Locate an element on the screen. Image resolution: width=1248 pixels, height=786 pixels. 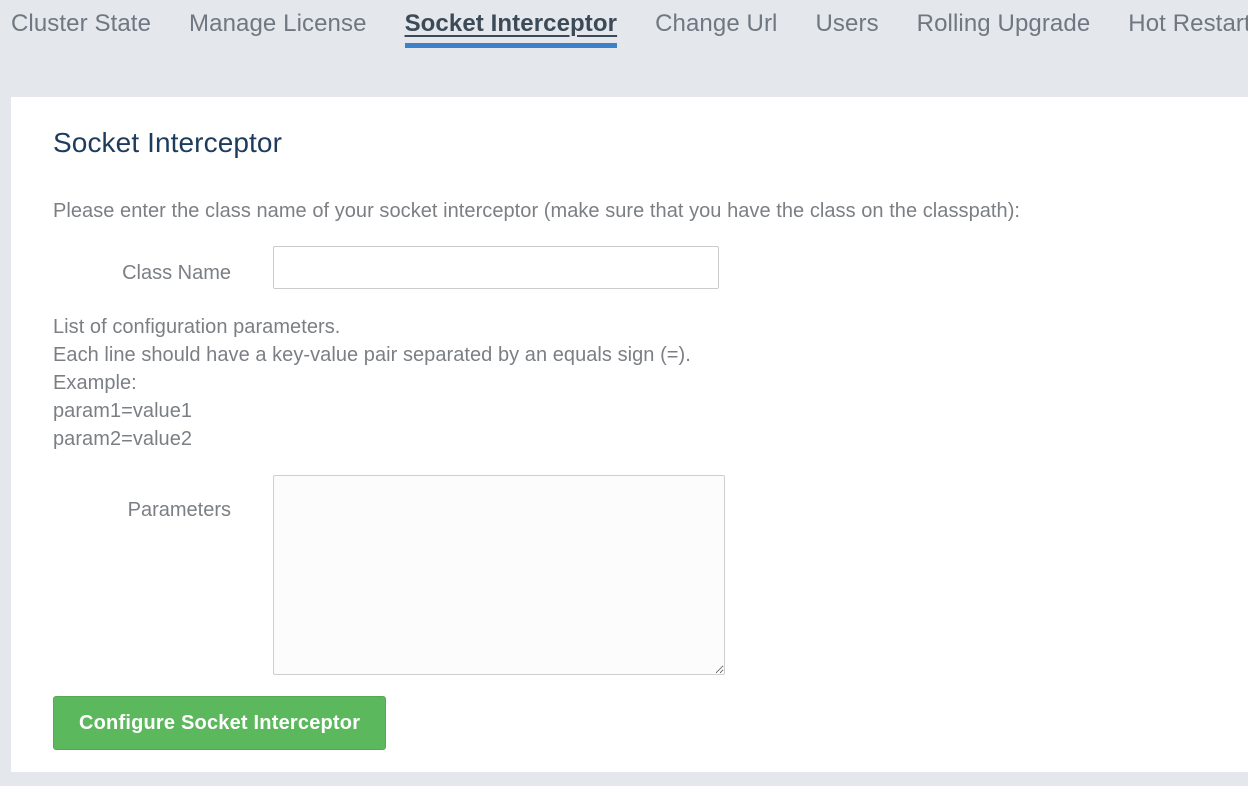
parameters-textarea is located at coordinates (499, 575).